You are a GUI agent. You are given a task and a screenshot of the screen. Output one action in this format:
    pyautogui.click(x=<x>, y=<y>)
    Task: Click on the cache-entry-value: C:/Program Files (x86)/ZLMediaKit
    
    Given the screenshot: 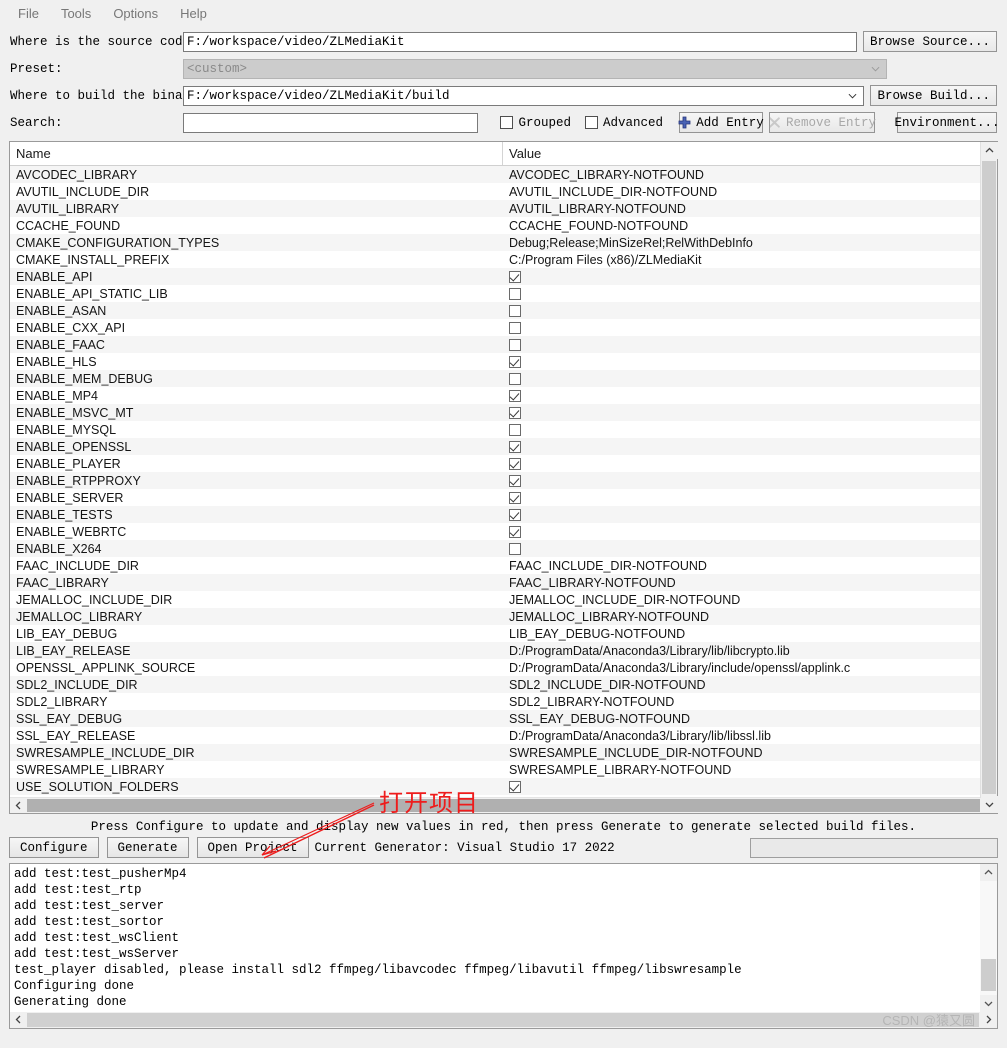 What is the action you would take?
    pyautogui.click(x=750, y=260)
    